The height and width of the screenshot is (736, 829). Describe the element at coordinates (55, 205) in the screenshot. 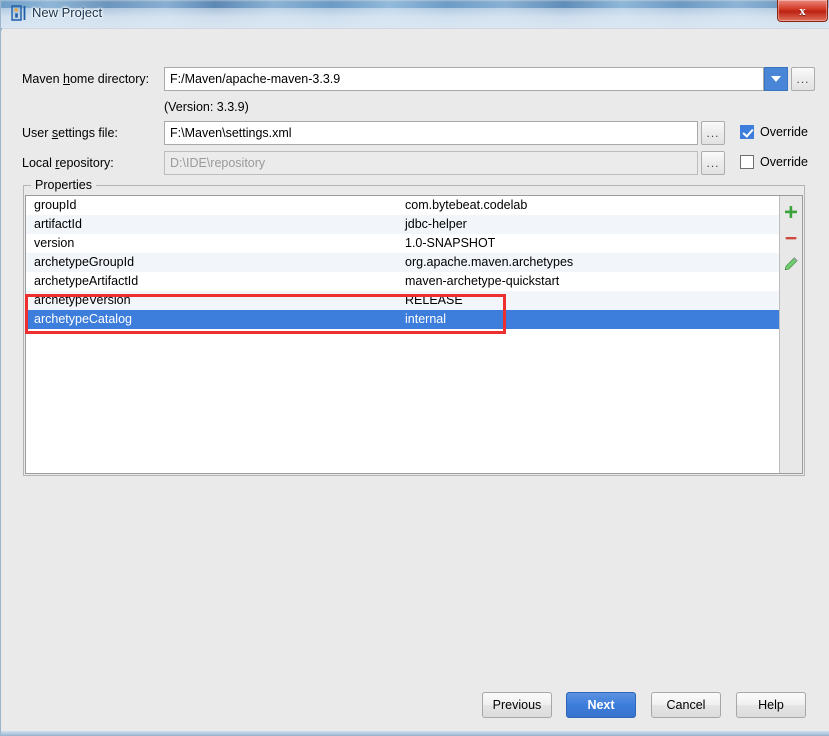

I see `property-key: groupId` at that location.